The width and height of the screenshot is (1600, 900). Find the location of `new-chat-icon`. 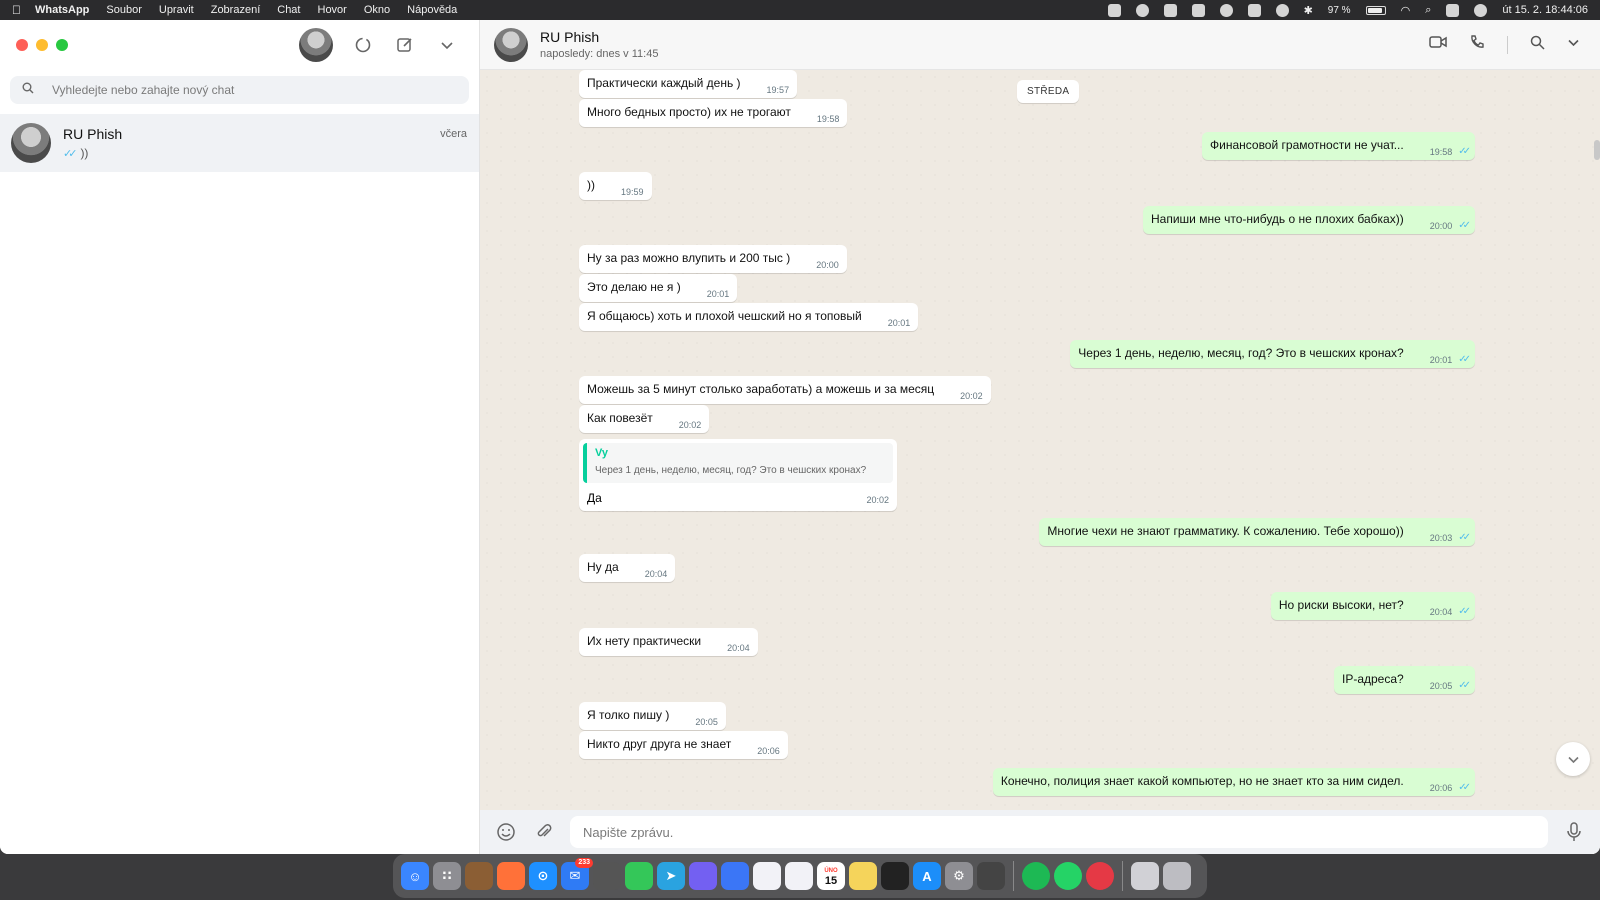

new-chat-icon is located at coordinates (405, 45).